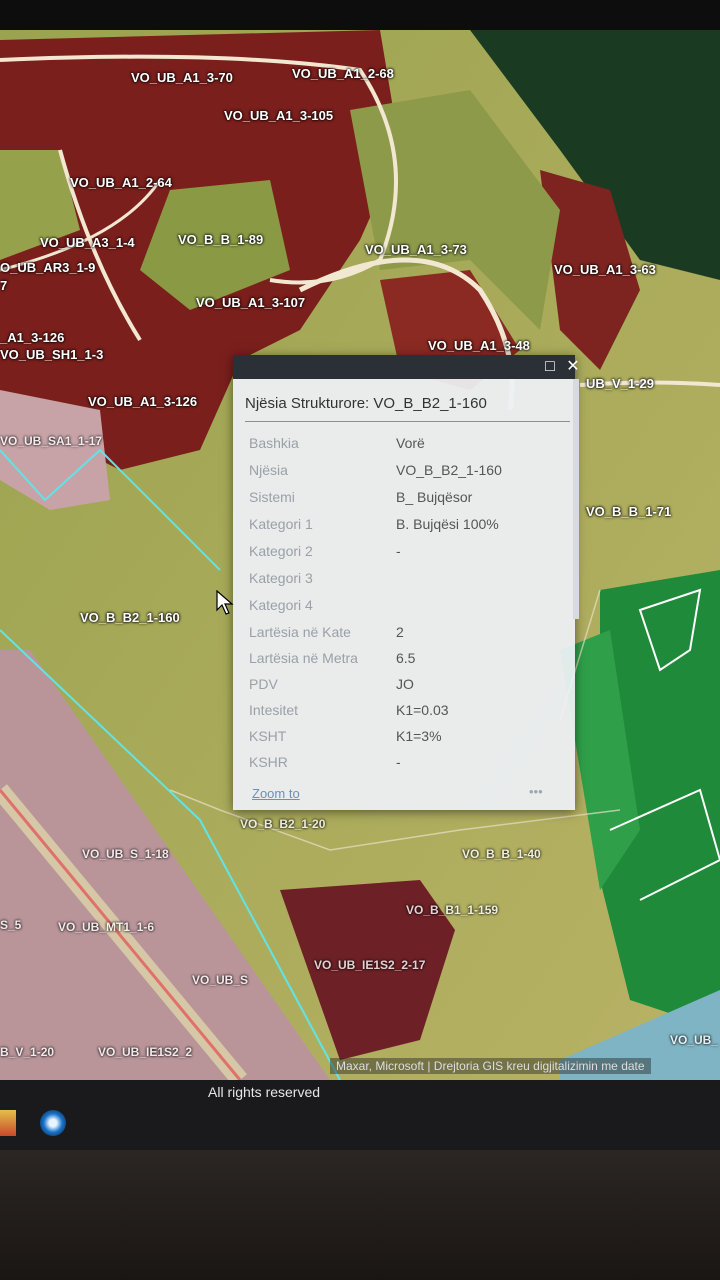  What do you see at coordinates (479, 345) in the screenshot?
I see `map-label: VO_UB_A1_3-48` at bounding box center [479, 345].